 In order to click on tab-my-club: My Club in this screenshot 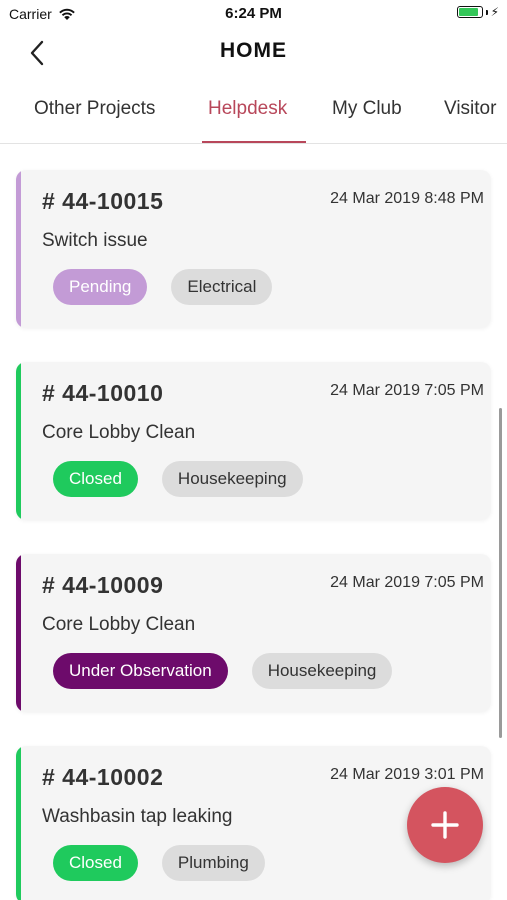, I will do `click(367, 109)`.